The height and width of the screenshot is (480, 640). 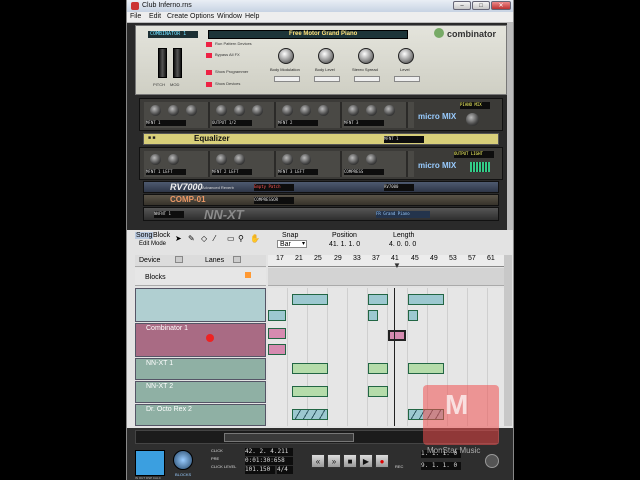 I want to click on menu-edit: Edit, so click(x=155, y=16).